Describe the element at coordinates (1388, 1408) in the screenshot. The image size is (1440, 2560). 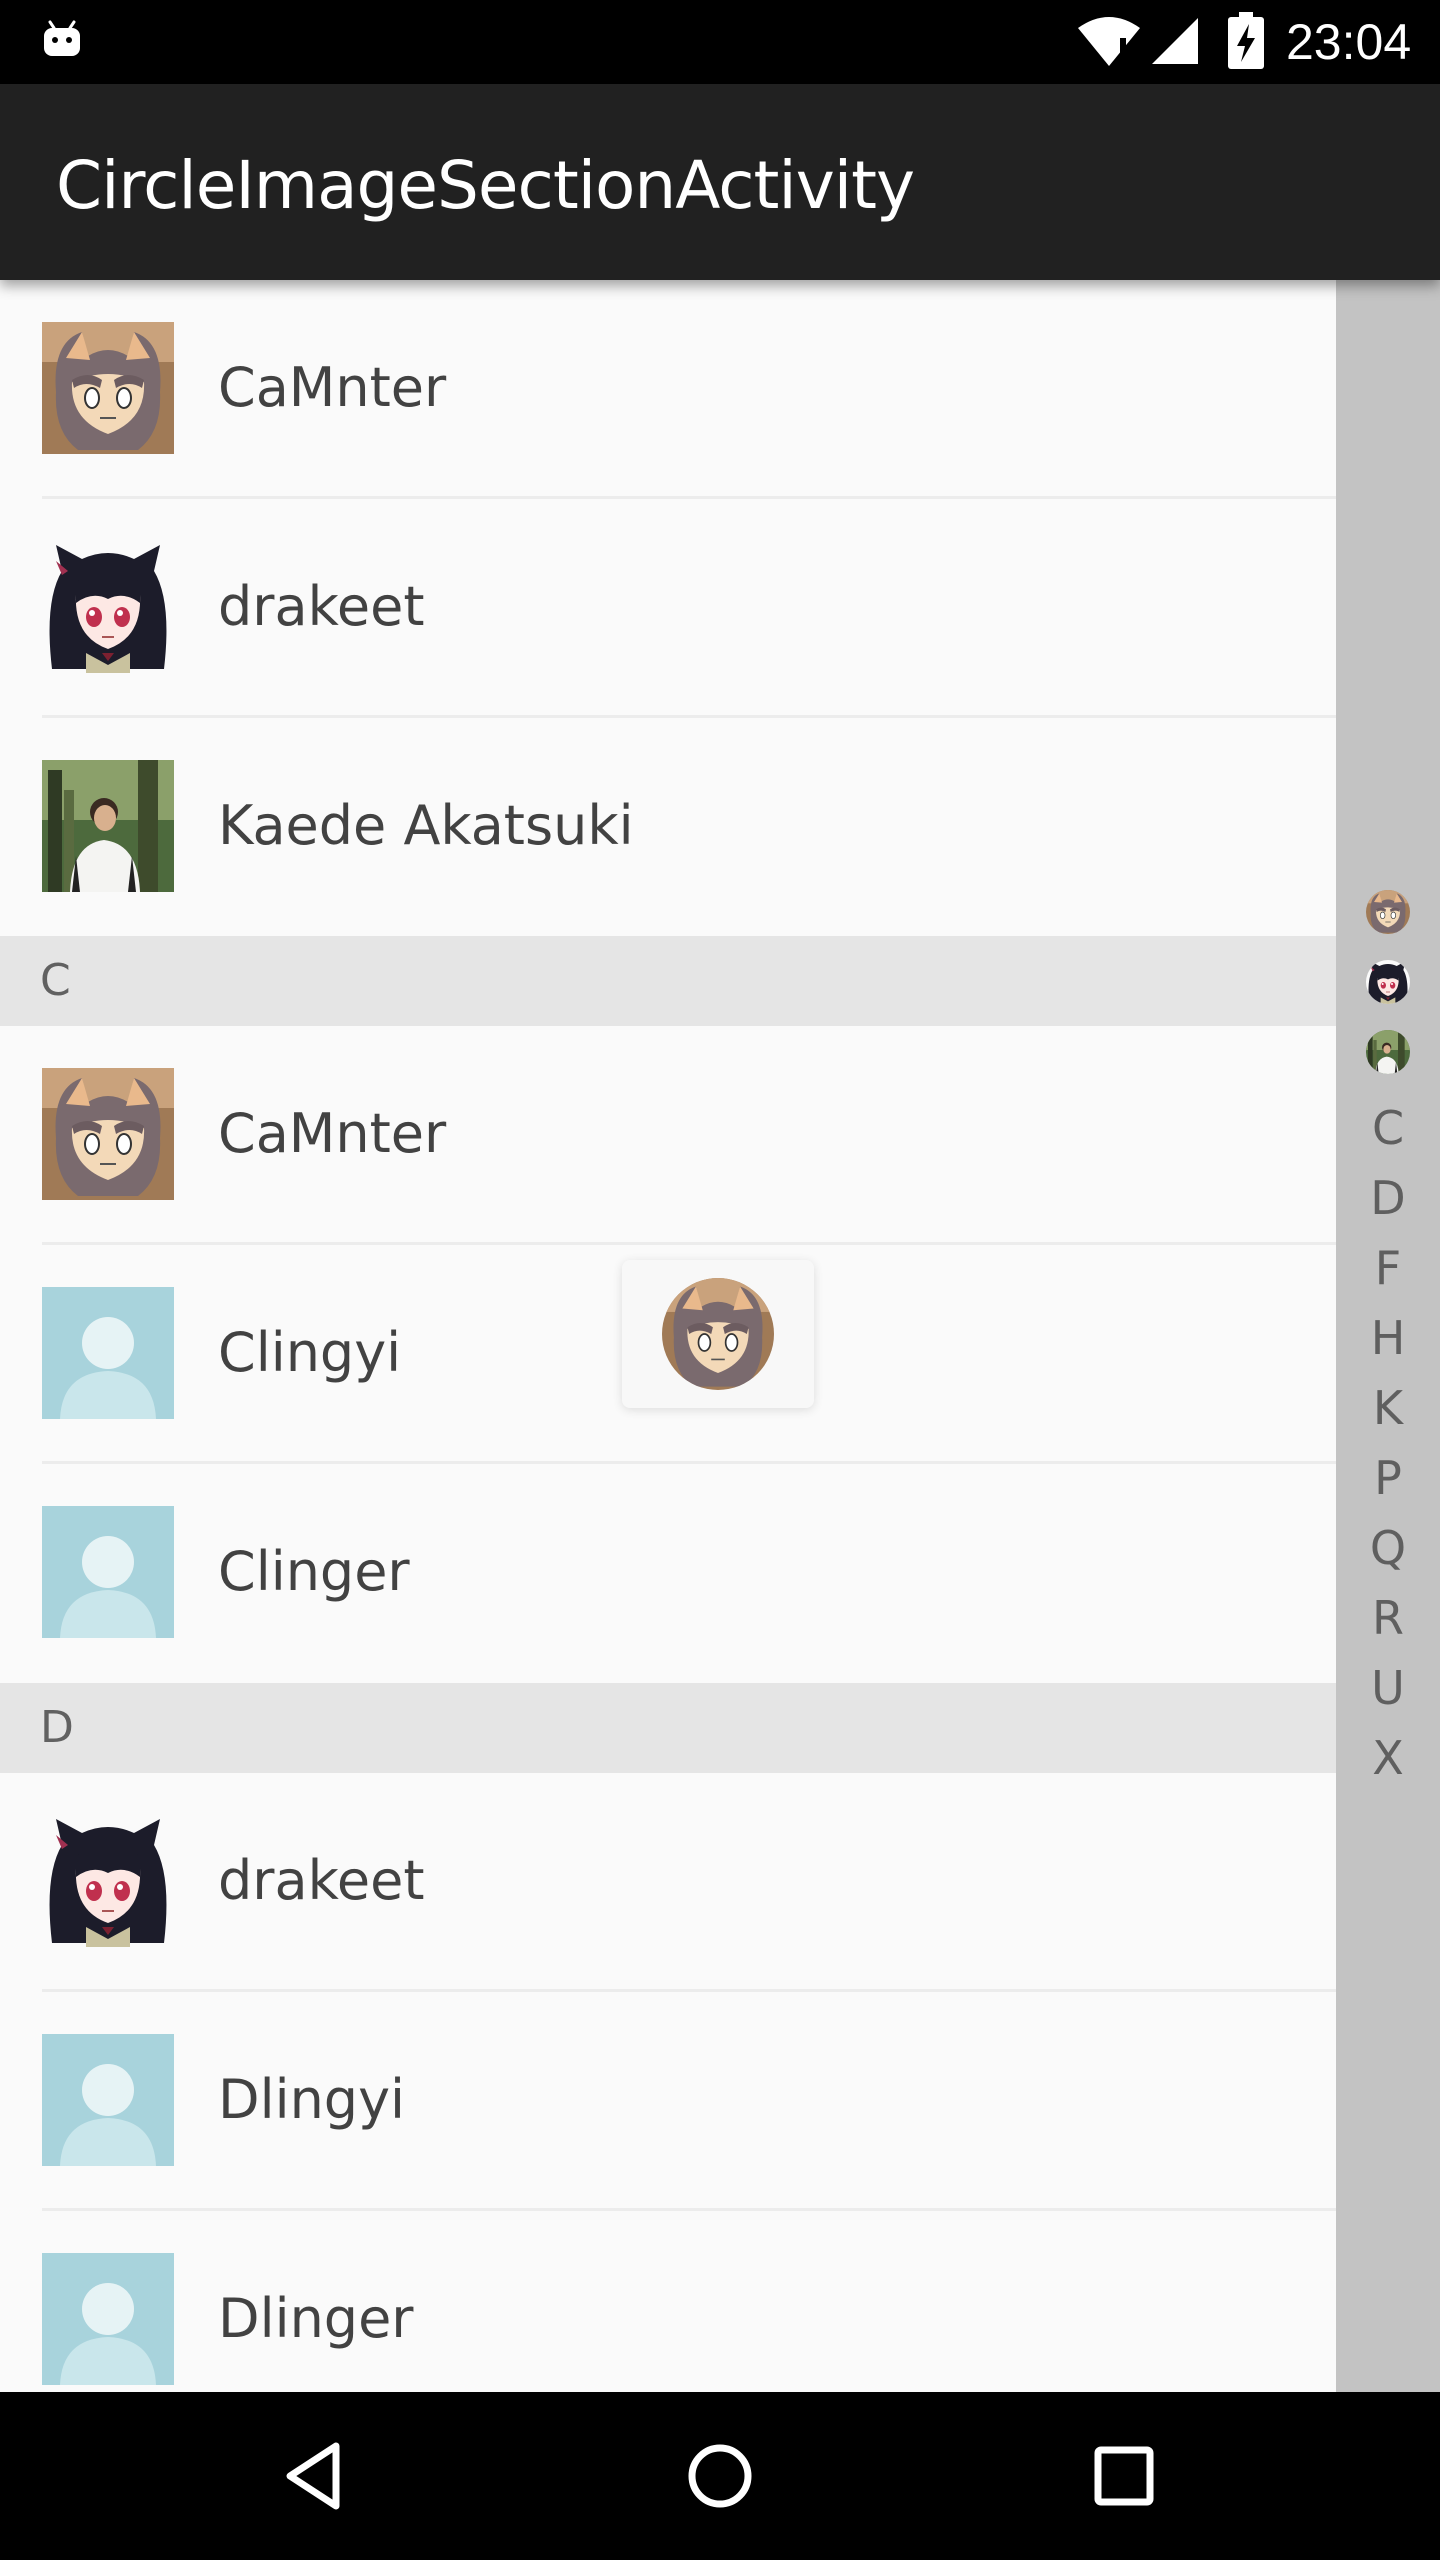
I see `index-letter-k: K` at that location.